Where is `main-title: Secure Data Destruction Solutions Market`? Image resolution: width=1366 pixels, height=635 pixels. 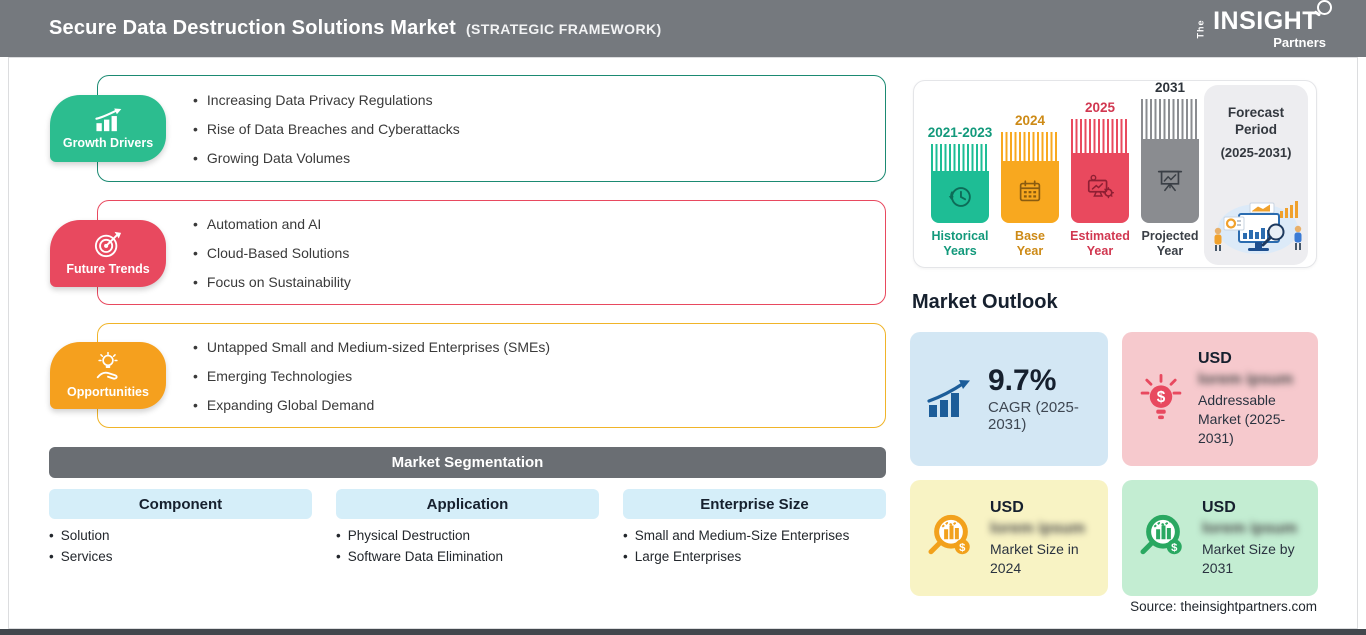
main-title: Secure Data Destruction Solutions Market is located at coordinates (252, 28).